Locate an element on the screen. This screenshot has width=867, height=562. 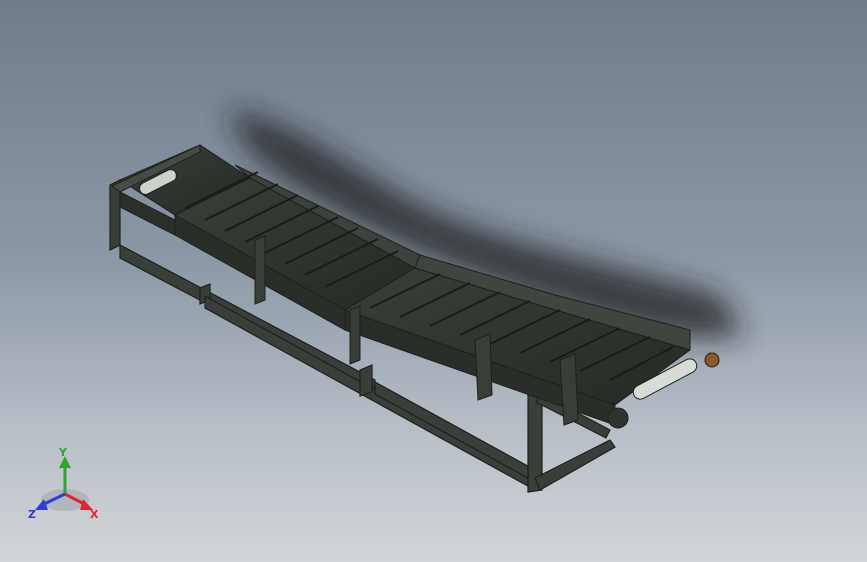
z-axis-label: Z is located at coordinates (32, 514).